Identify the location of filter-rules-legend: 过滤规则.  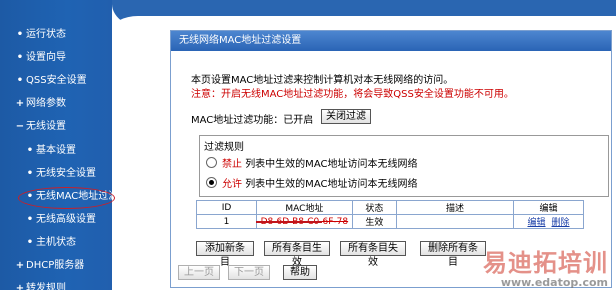
(224, 147).